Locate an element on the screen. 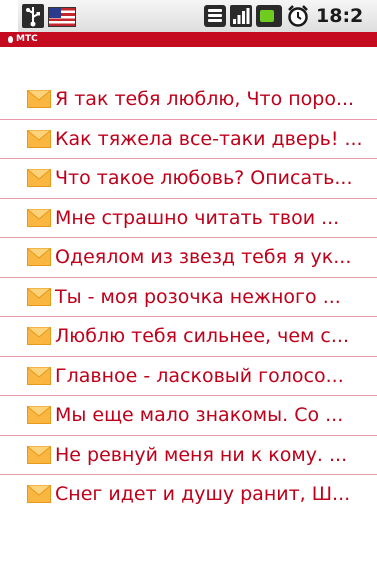 The width and height of the screenshot is (377, 561). usb-icon is located at coordinates (33, 16).